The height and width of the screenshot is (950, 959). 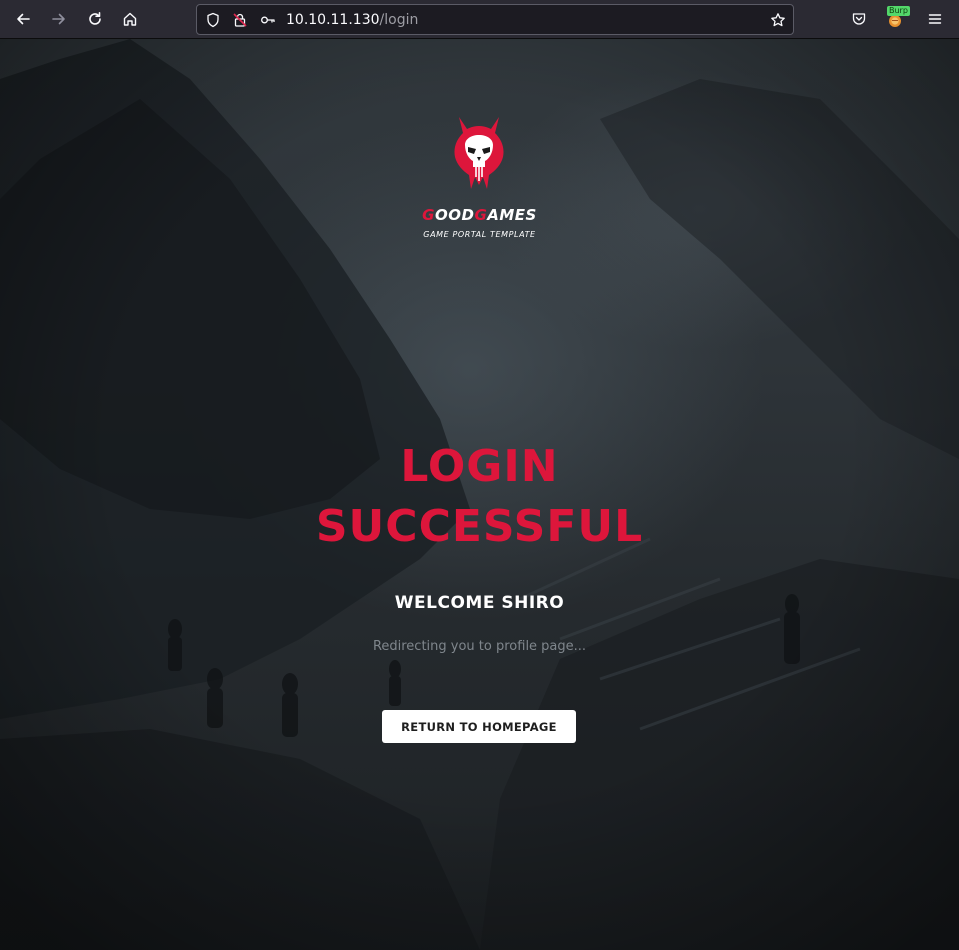 I want to click on url-bar: 10.10.11.130/login, so click(x=495, y=19).